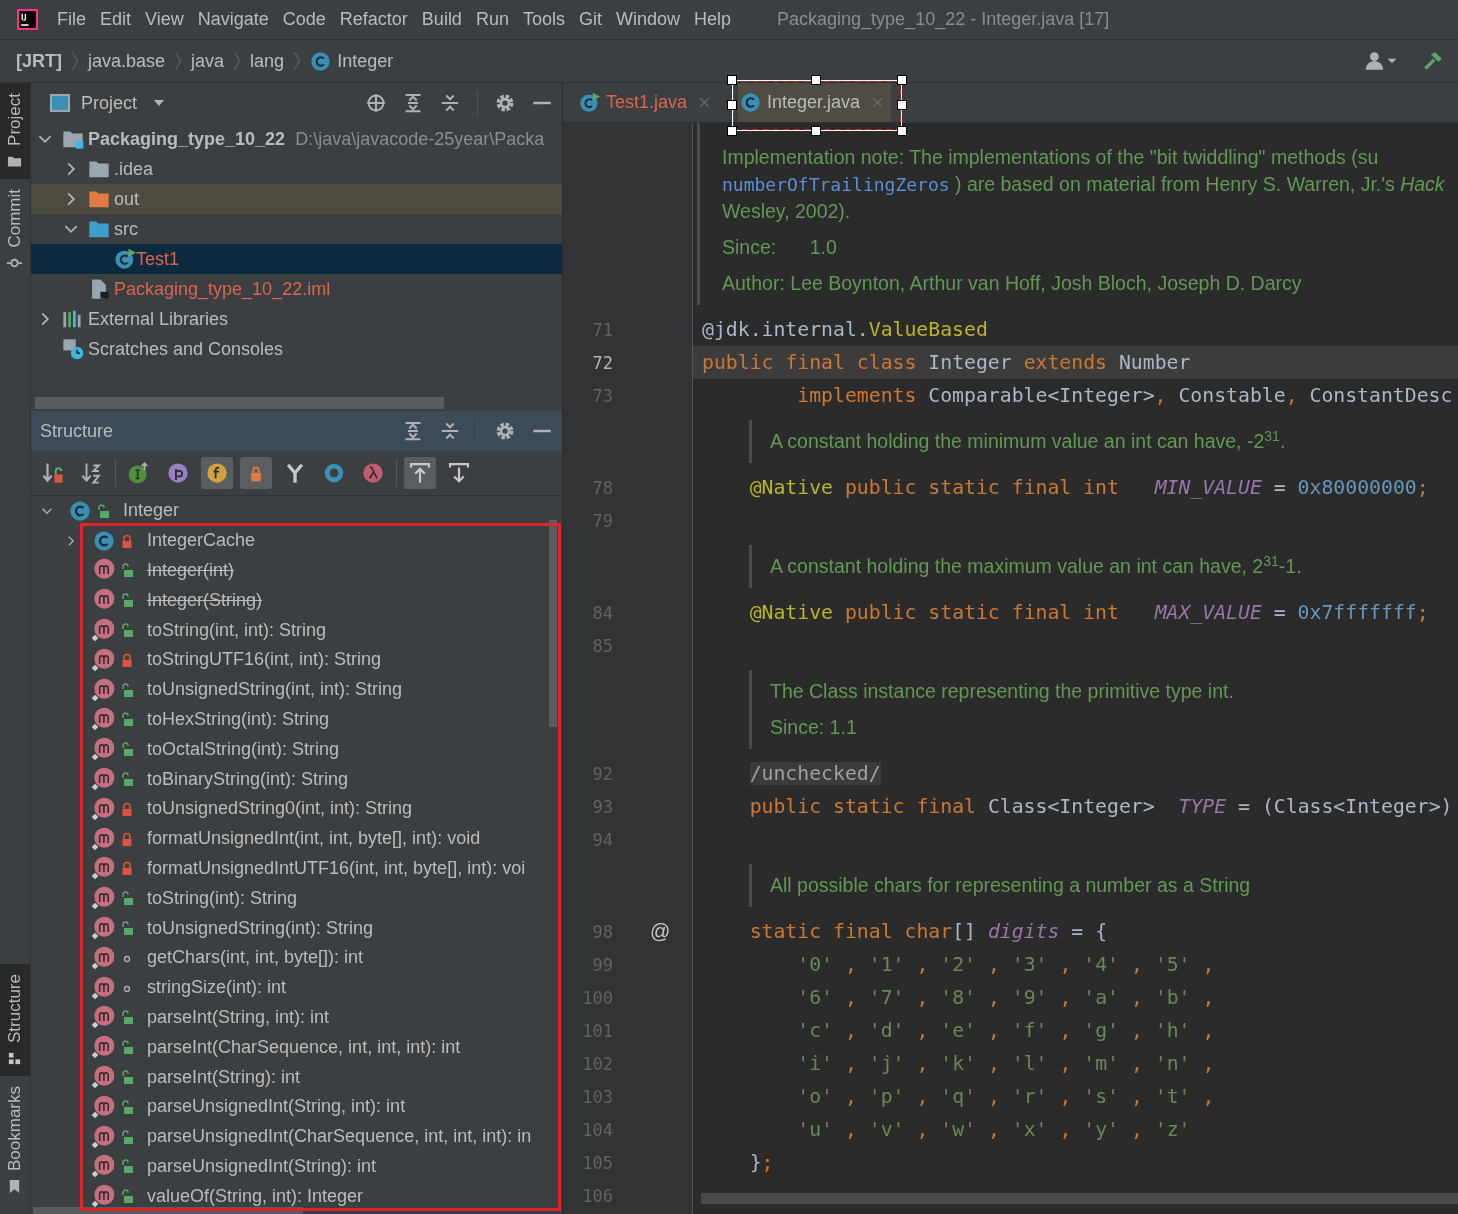 The image size is (1458, 1214). I want to click on class-run-icon, so click(125, 259).